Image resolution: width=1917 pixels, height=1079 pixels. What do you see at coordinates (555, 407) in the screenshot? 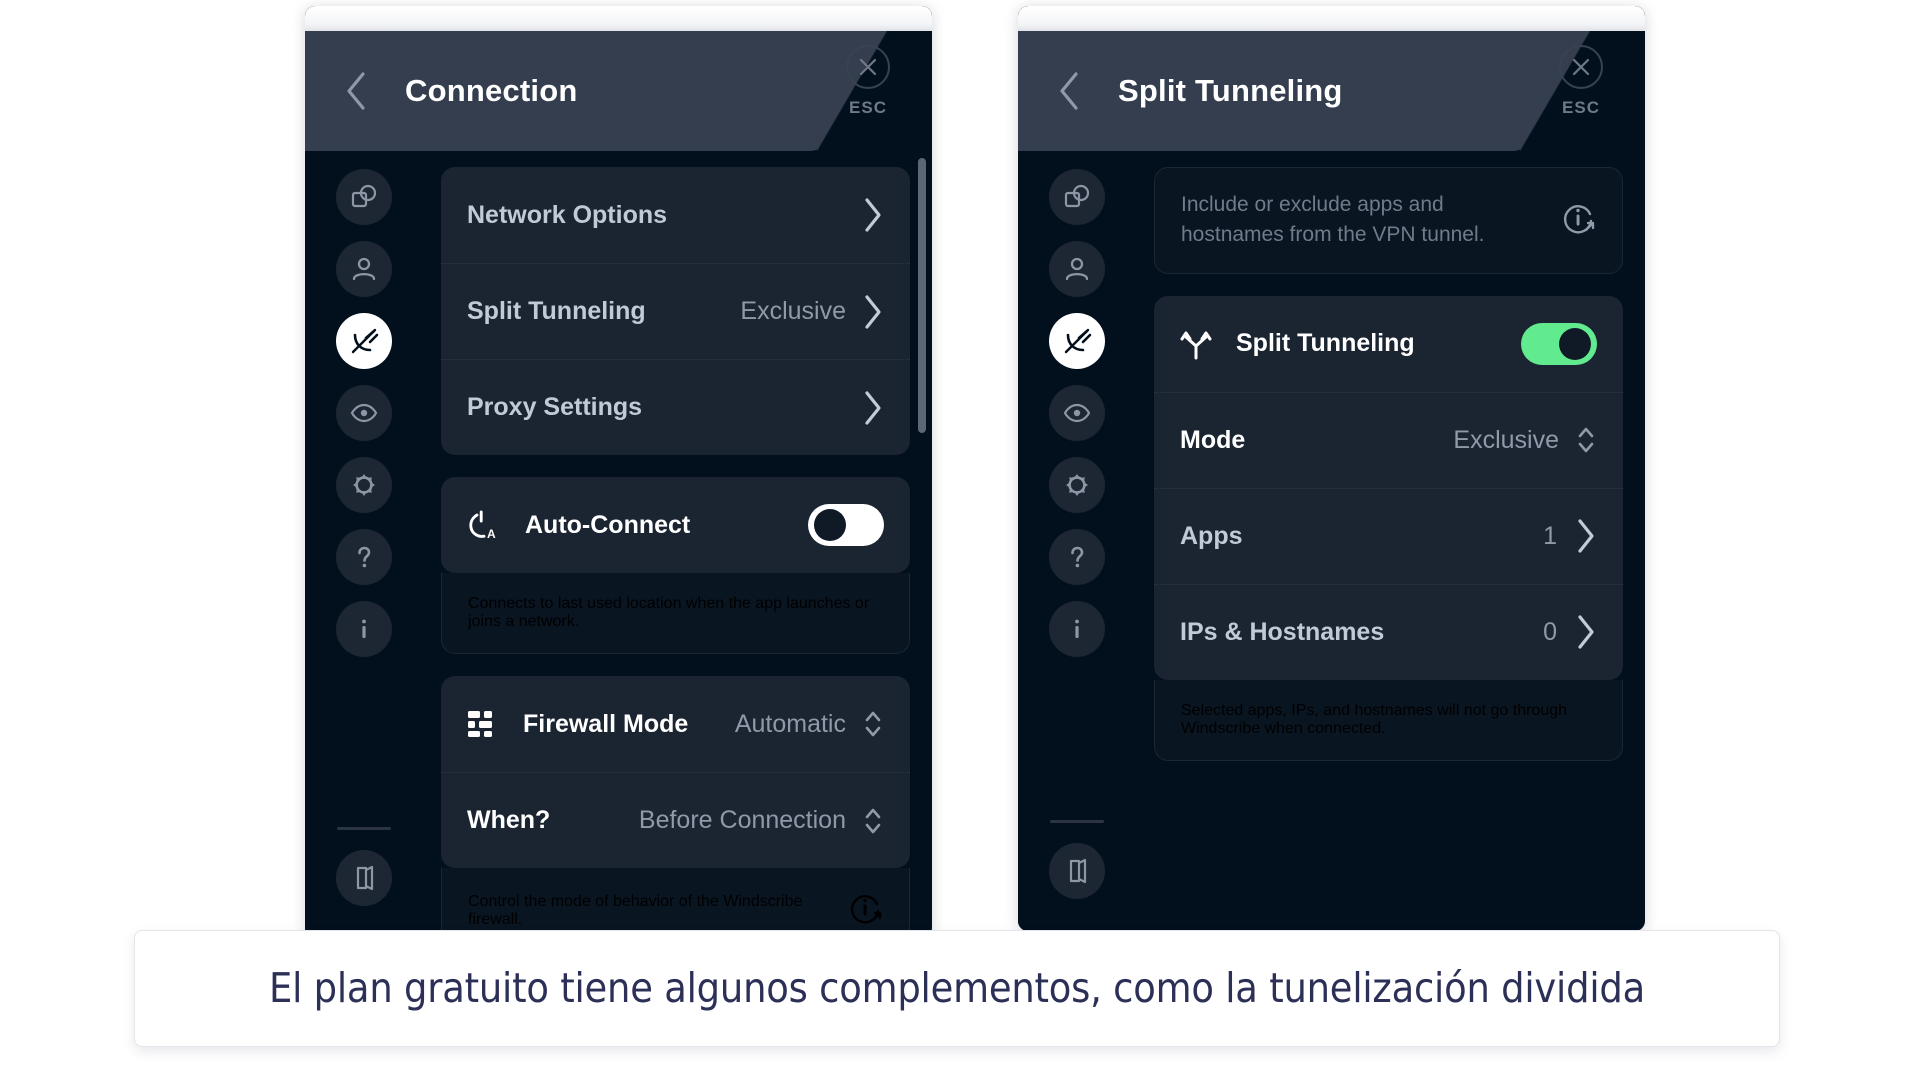
I see `row-label: Proxy Settings` at bounding box center [555, 407].